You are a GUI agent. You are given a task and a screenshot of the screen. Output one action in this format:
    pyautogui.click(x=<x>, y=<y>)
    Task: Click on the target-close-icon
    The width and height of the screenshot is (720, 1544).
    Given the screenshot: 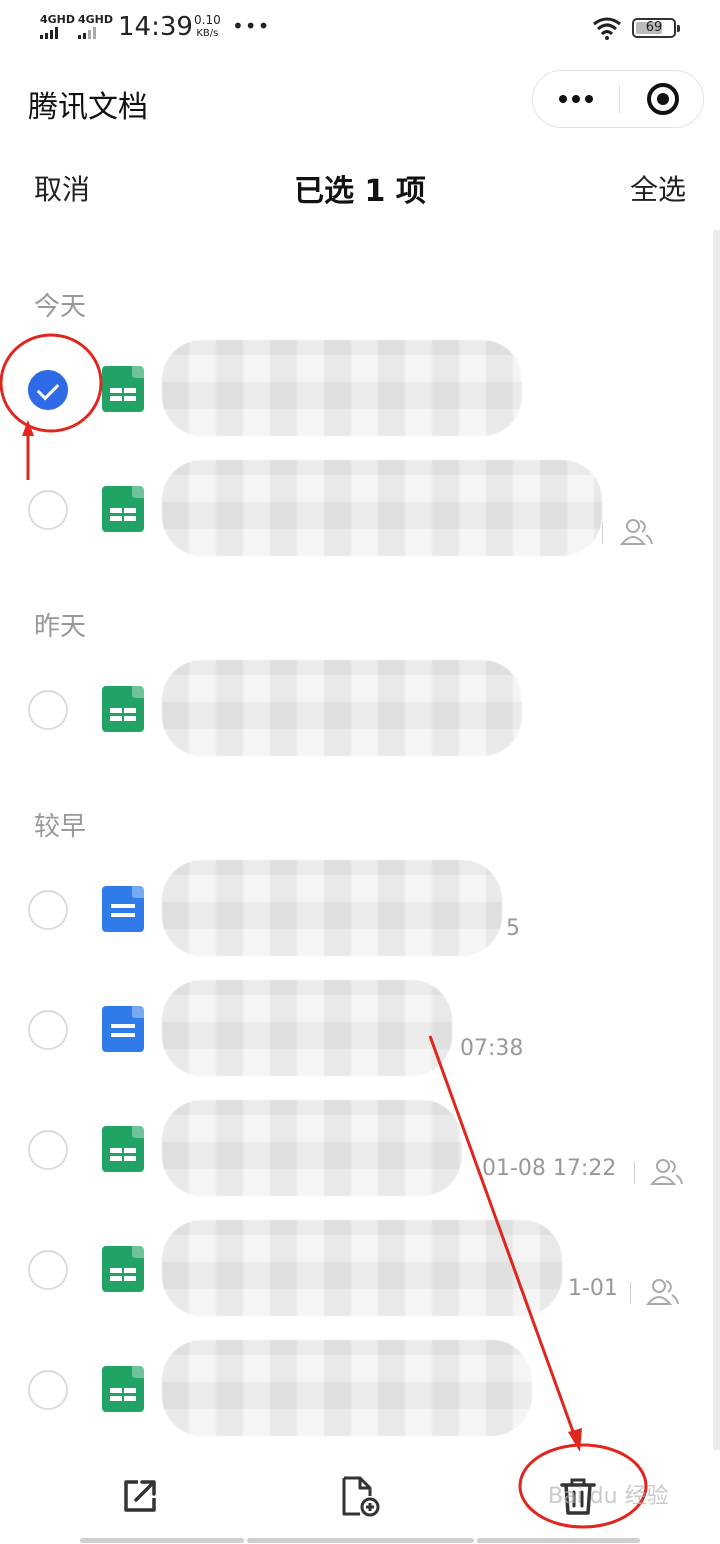 What is the action you would take?
    pyautogui.click(x=663, y=99)
    